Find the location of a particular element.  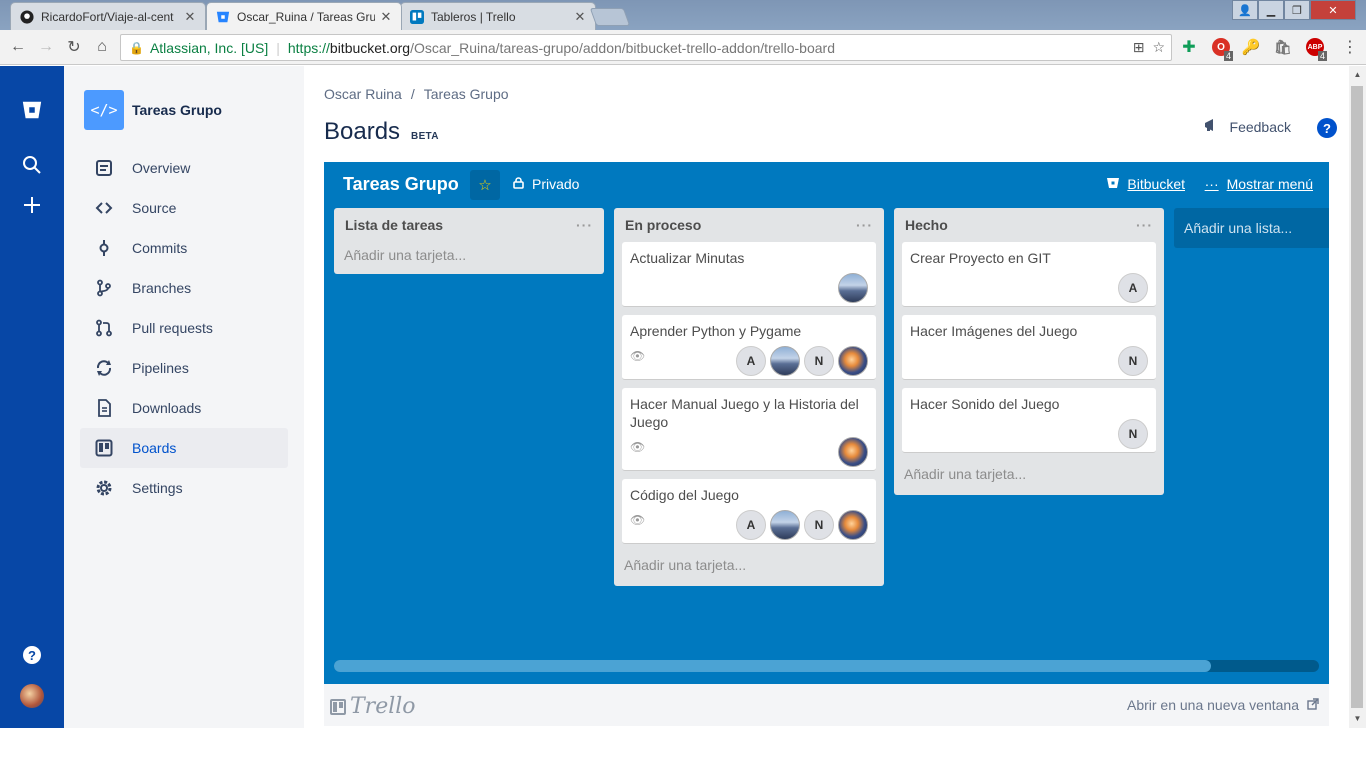

key-extension-icon: 🔑 is located at coordinates (1251, 47).